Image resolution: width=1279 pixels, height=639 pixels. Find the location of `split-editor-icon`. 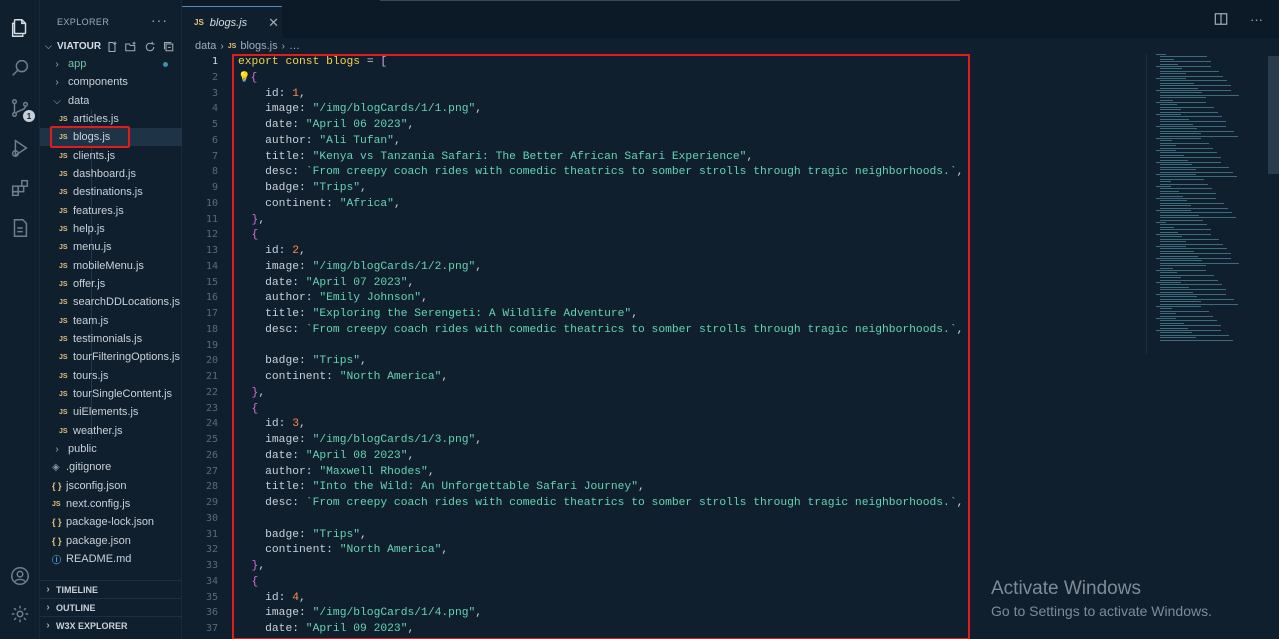

split-editor-icon is located at coordinates (1221, 20).